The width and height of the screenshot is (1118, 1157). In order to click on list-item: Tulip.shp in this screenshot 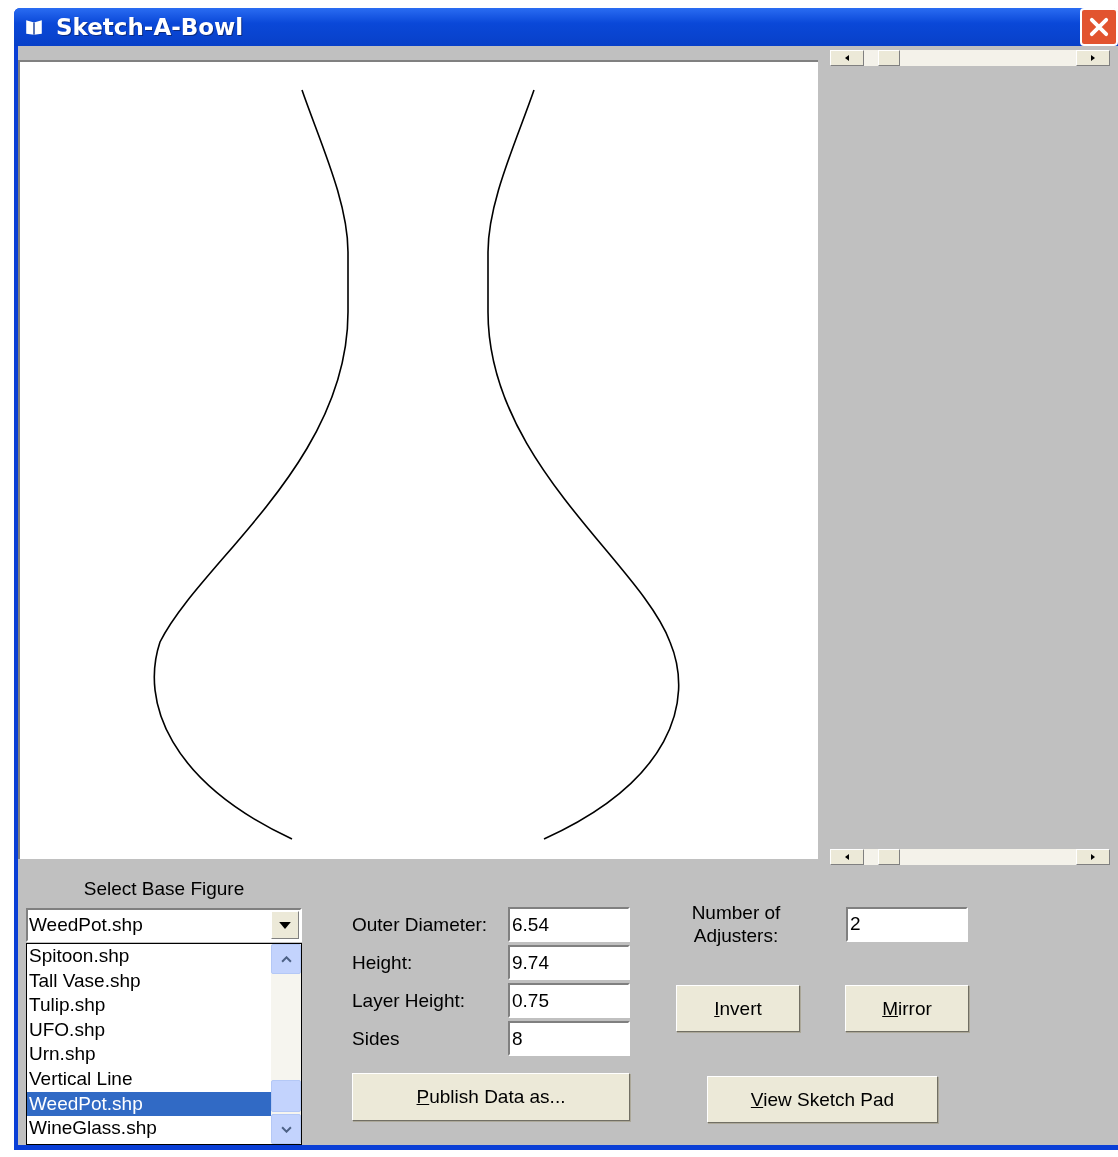, I will do `click(149, 1005)`.